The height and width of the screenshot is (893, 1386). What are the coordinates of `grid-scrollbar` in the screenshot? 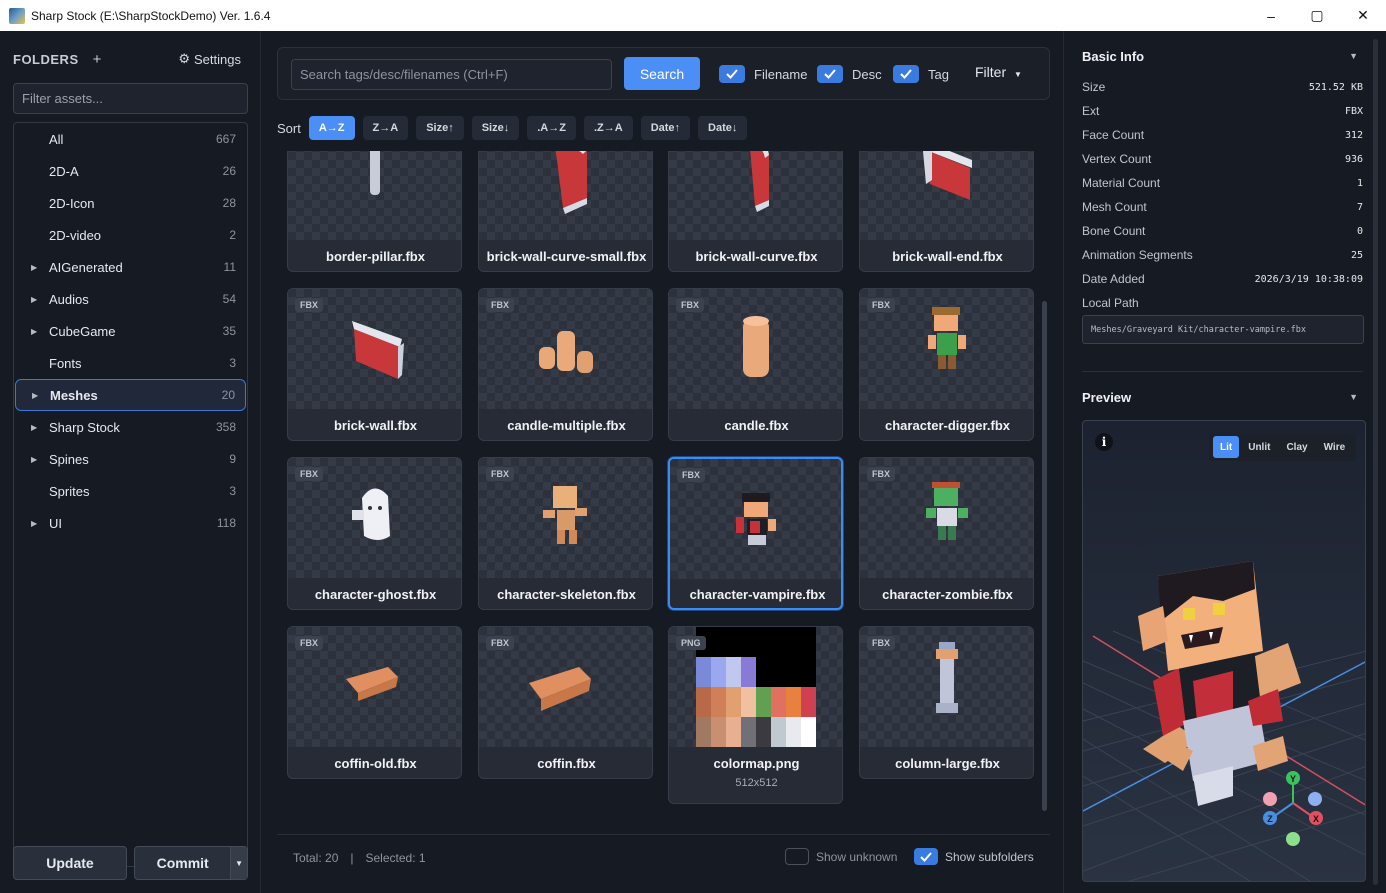 It's located at (1044, 556).